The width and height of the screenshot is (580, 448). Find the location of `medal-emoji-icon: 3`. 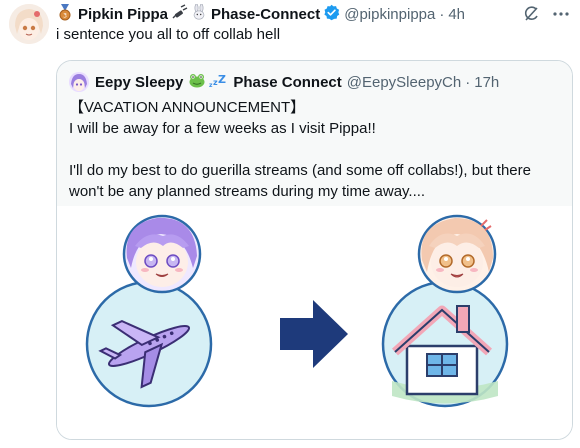

medal-emoji-icon: 3 is located at coordinates (65, 14).